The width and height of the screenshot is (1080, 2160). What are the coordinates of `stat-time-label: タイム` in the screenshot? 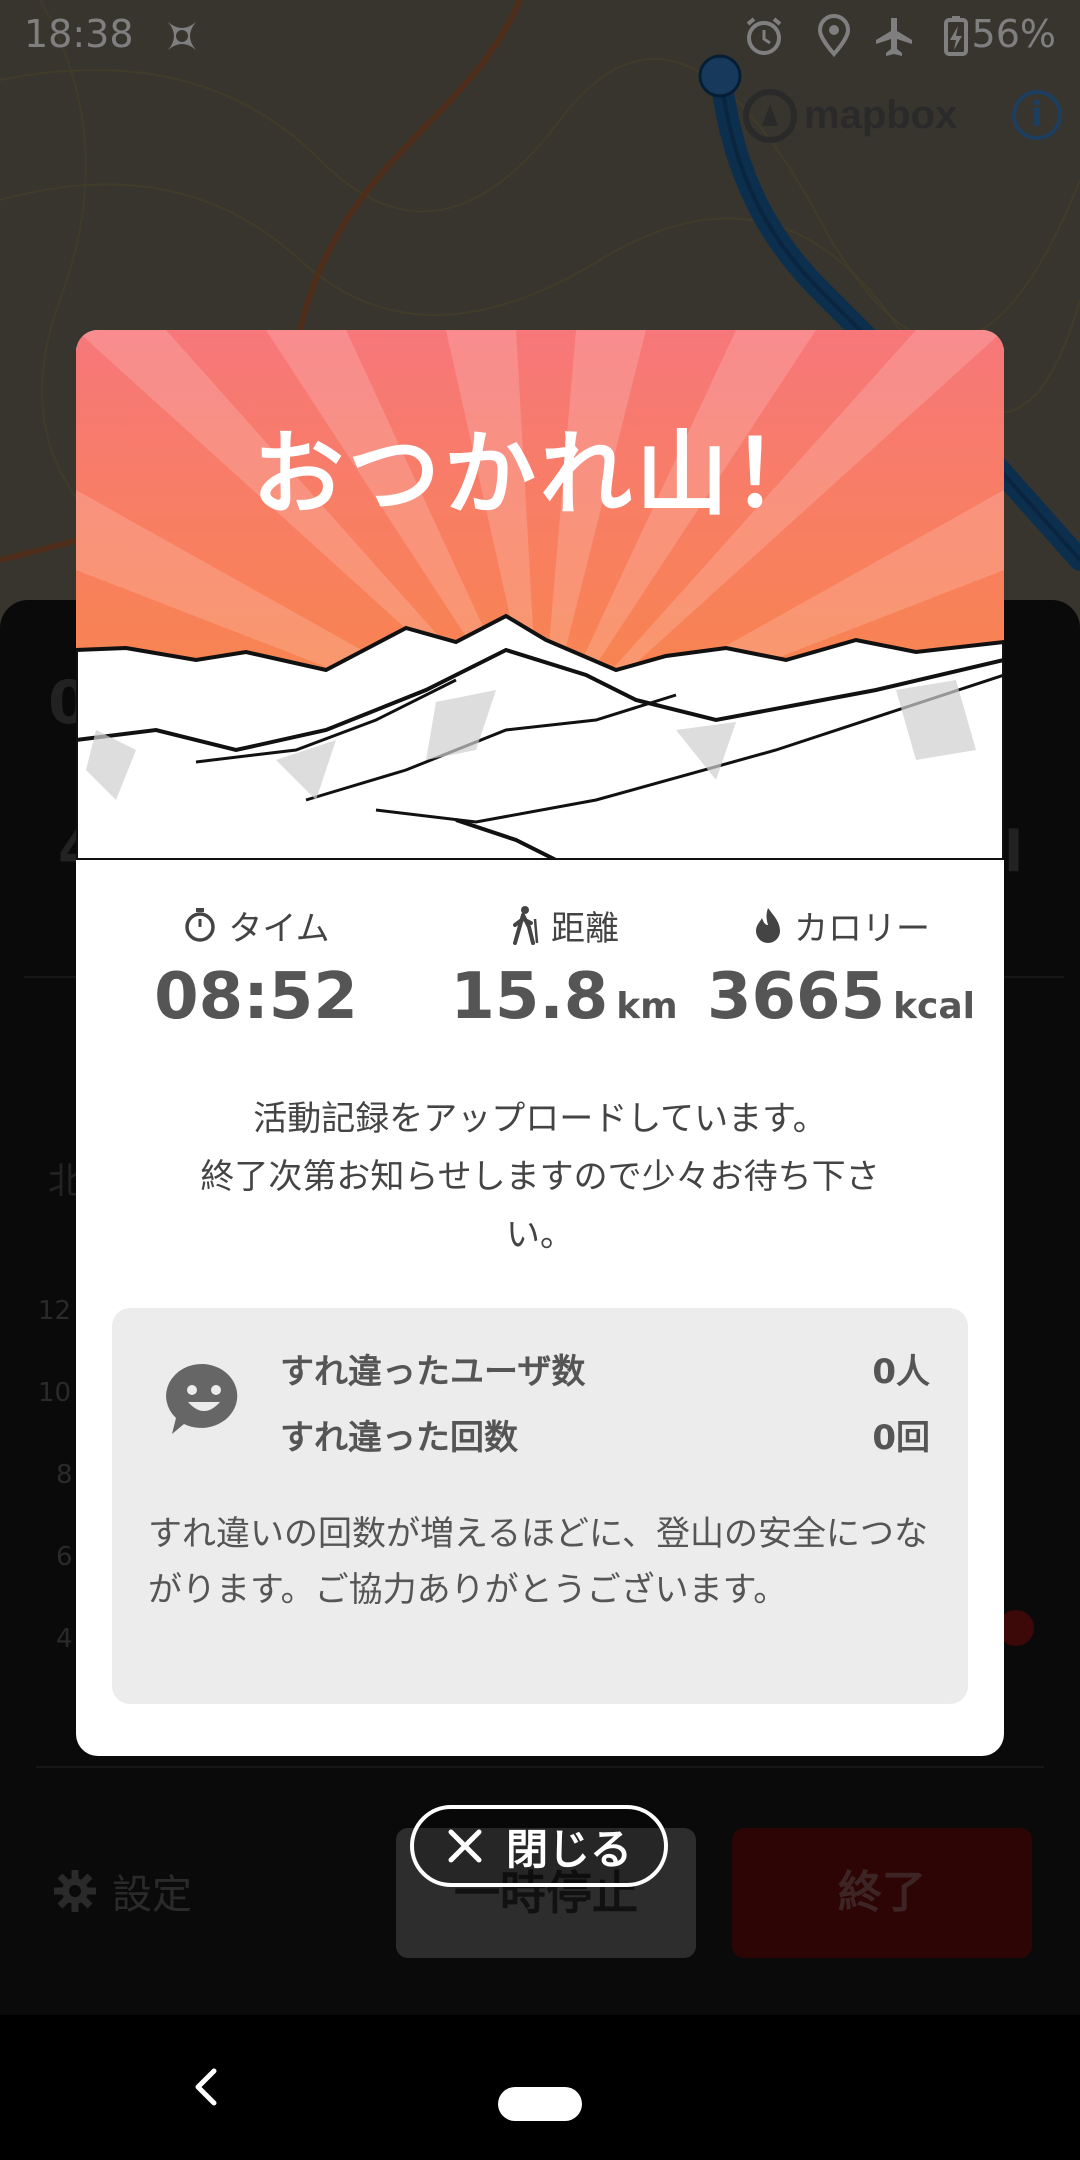 It's located at (279, 928).